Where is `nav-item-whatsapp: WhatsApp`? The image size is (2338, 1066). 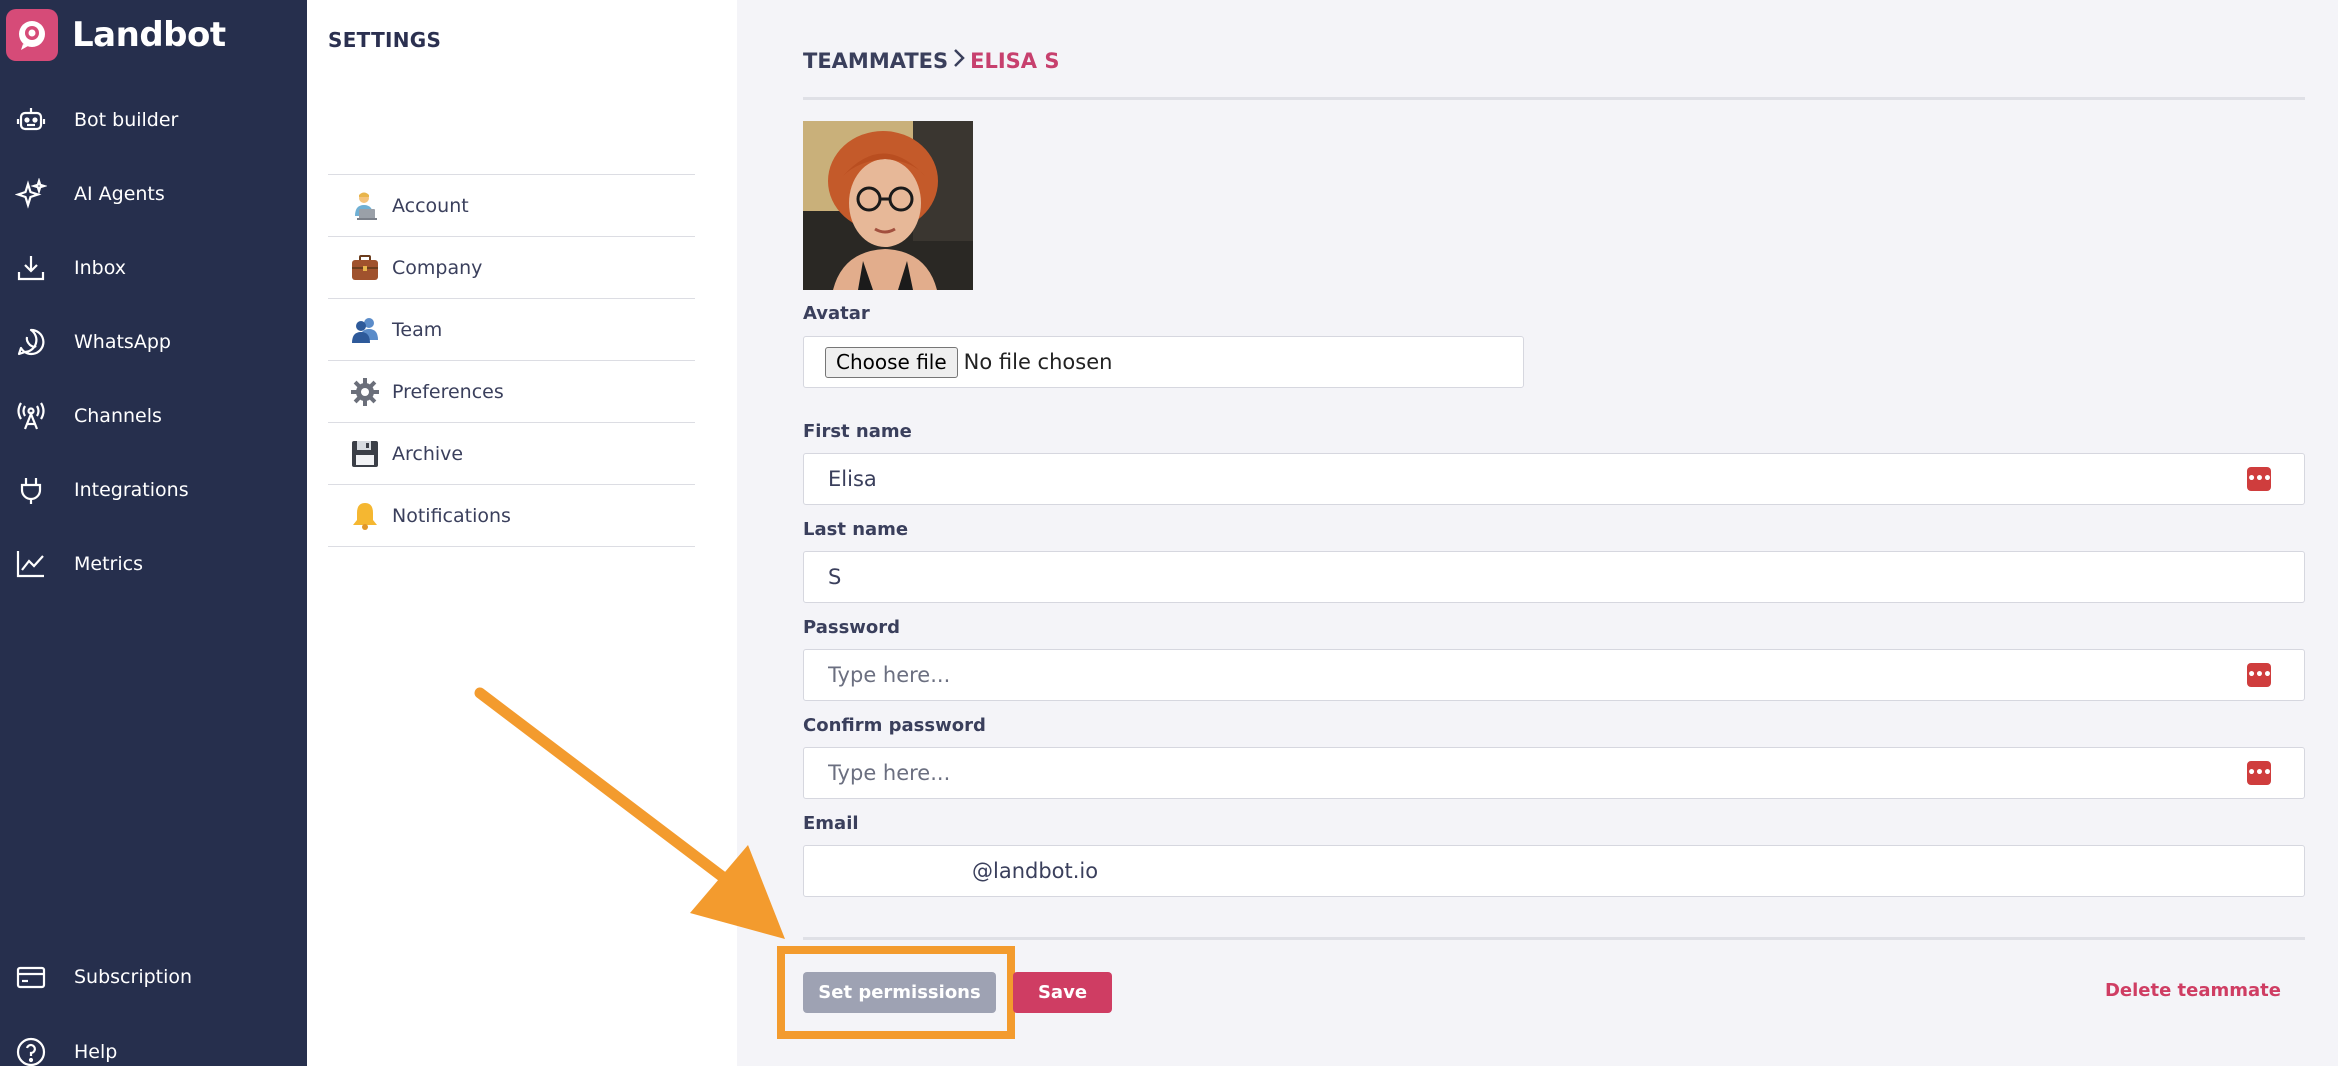 nav-item-whatsapp: WhatsApp is located at coordinates (153, 342).